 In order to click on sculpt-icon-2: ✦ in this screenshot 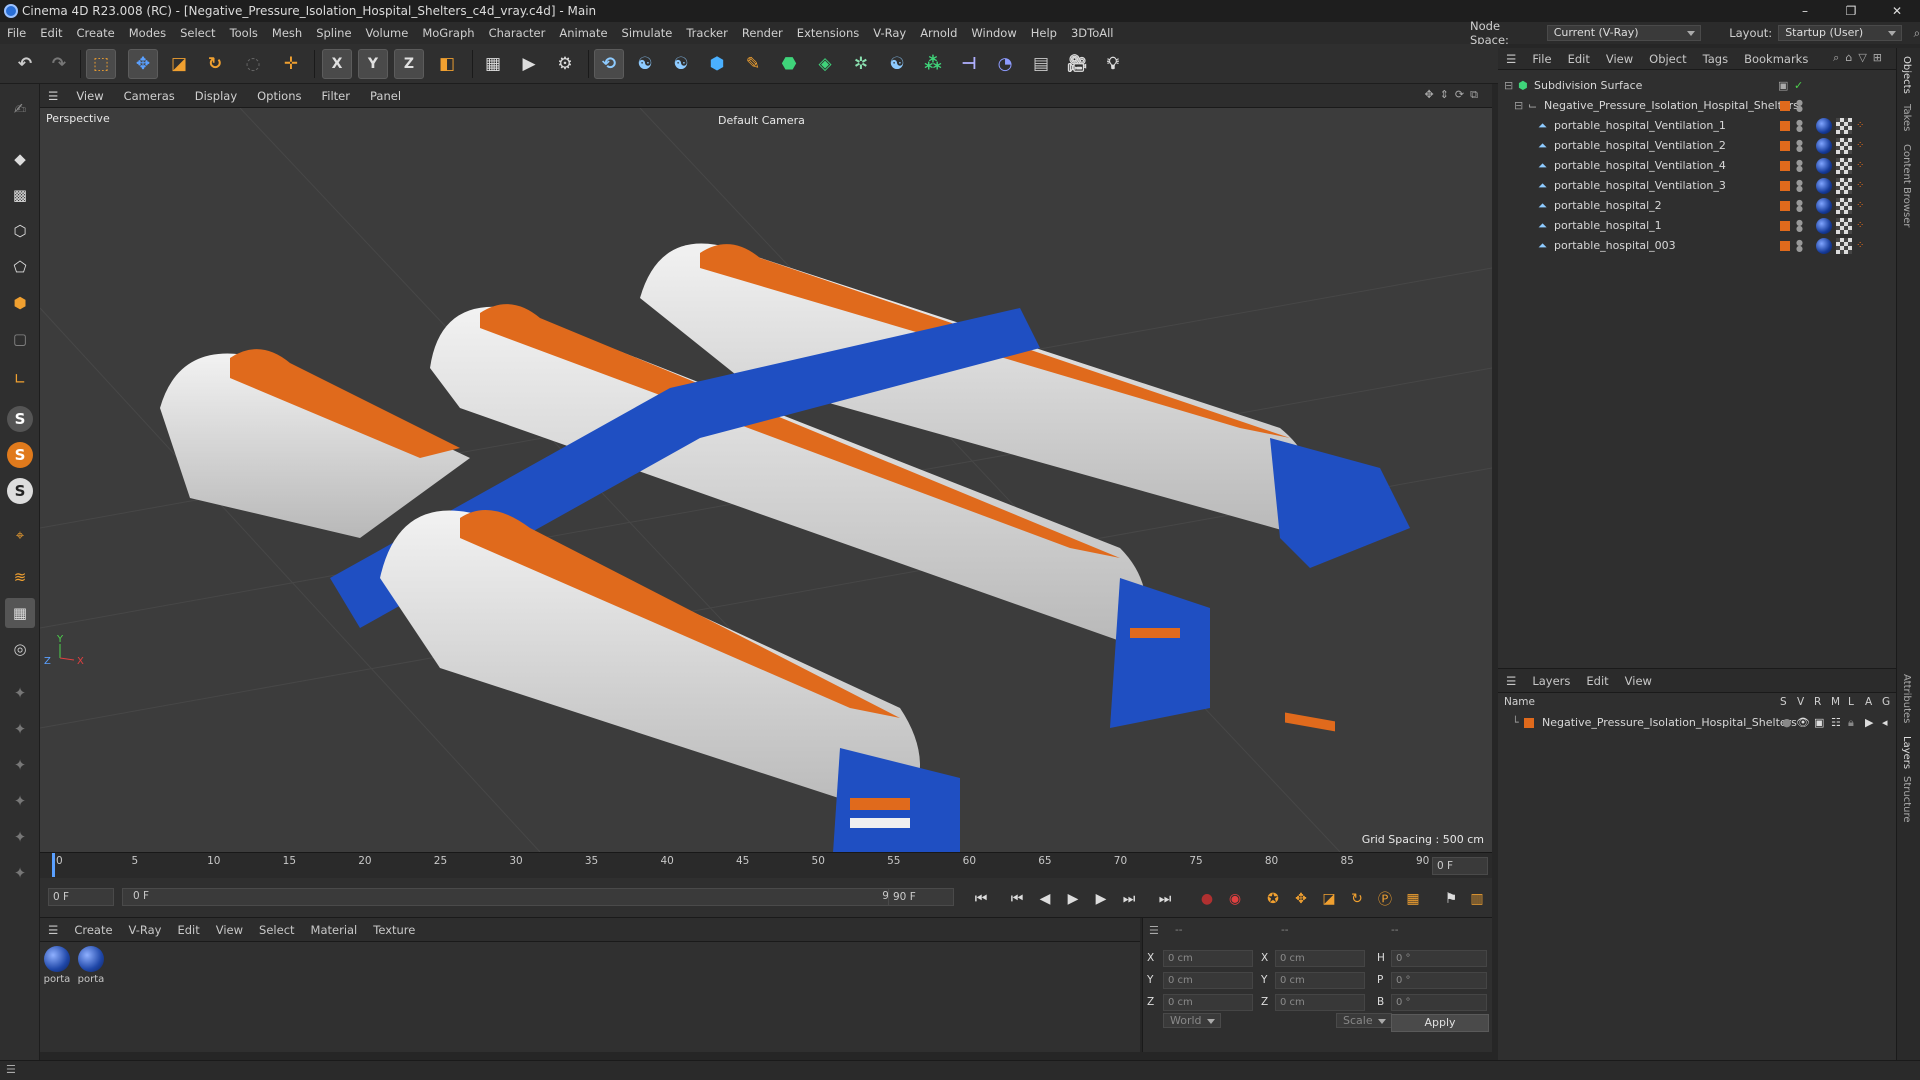, I will do `click(20, 729)`.